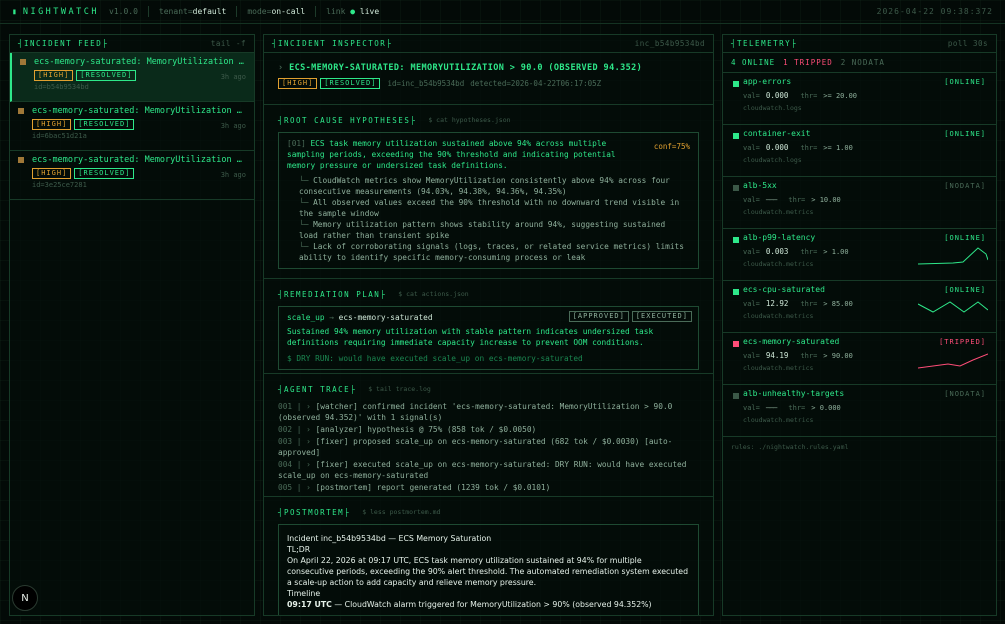  What do you see at coordinates (317, 389) in the screenshot?
I see `trace-title: AGENT TRACE` at bounding box center [317, 389].